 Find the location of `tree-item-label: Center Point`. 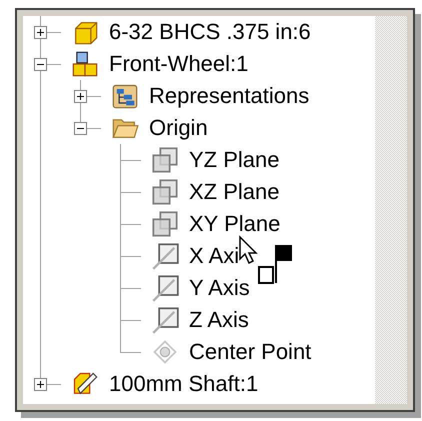

tree-item-label: Center Point is located at coordinates (250, 352).